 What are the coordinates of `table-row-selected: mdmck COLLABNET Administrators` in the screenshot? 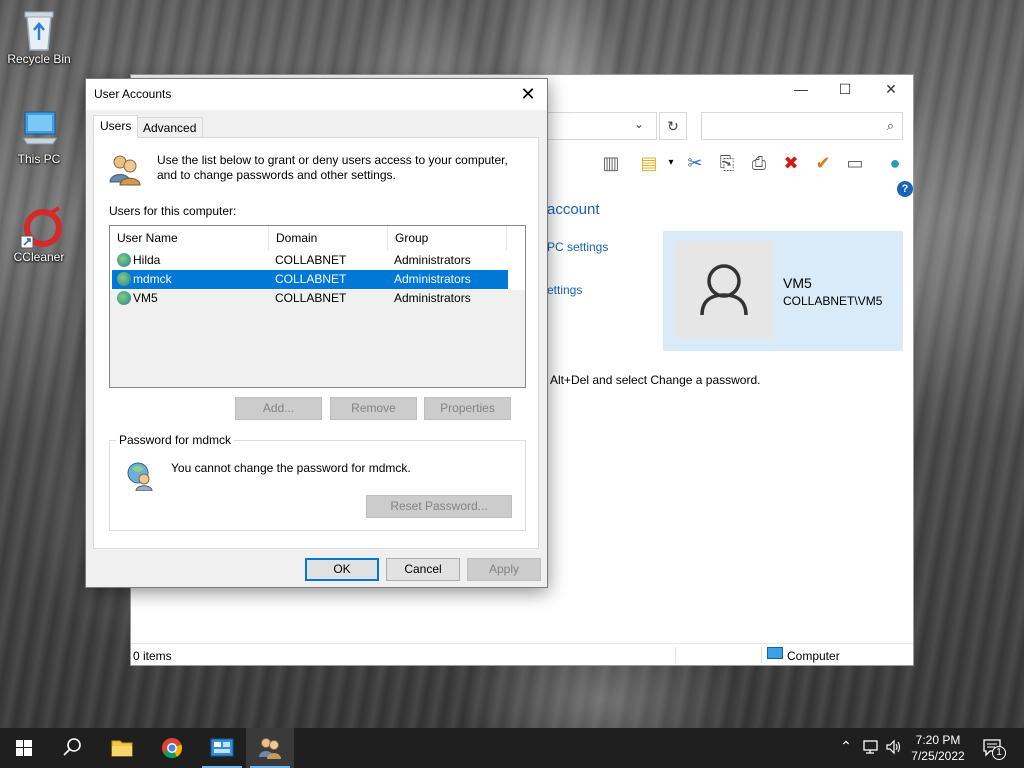 It's located at (310, 279).